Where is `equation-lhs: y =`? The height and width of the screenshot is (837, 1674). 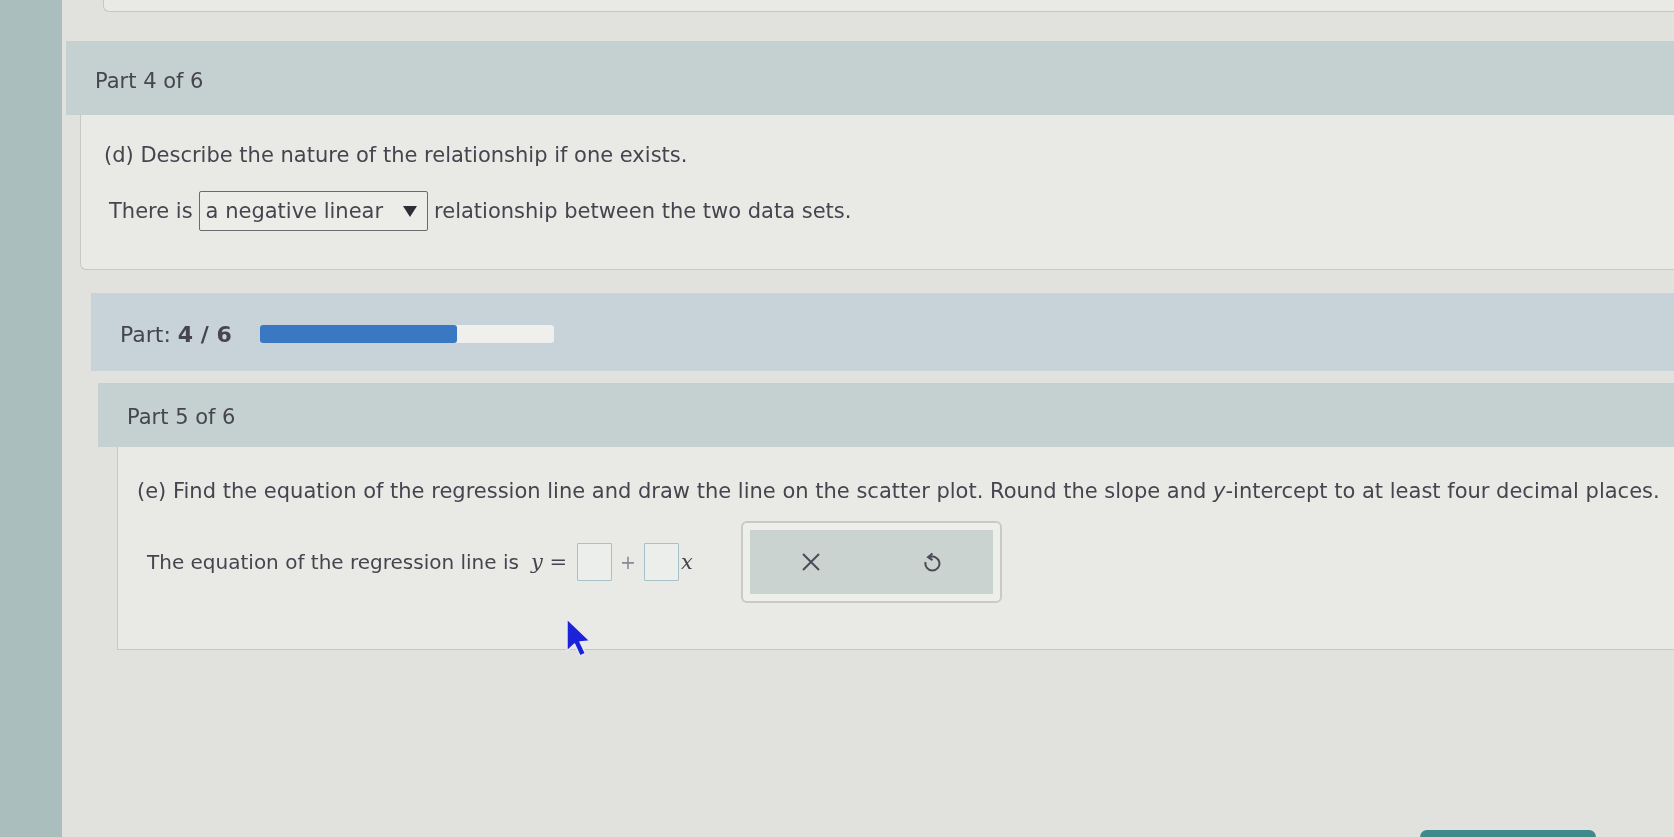 equation-lhs: y = is located at coordinates (549, 562).